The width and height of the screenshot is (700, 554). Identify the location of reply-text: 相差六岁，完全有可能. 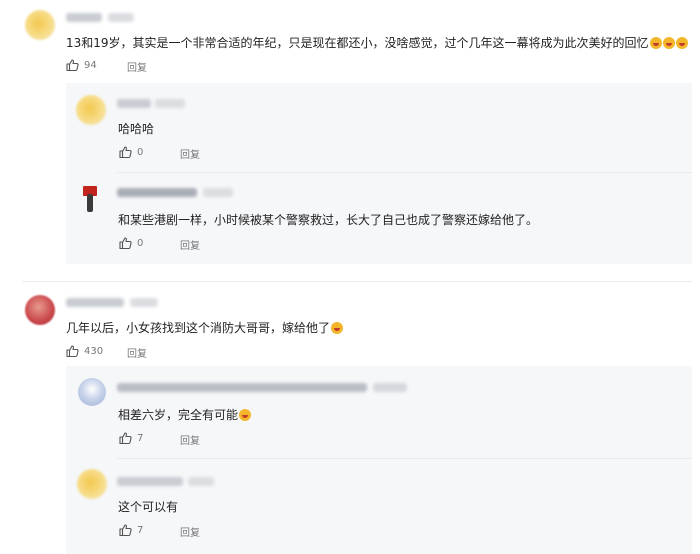
(185, 415).